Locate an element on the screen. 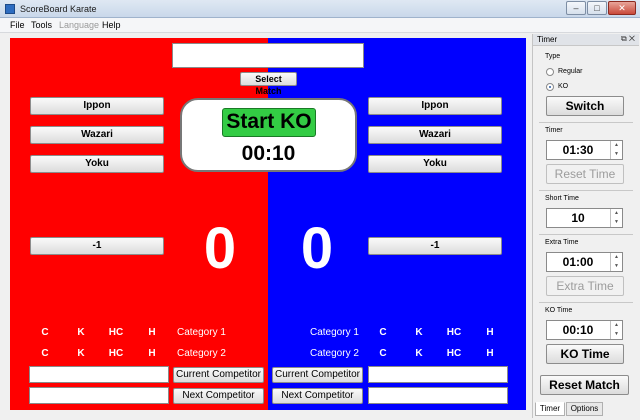 This screenshot has width=640, height=420. window-title: ScoreBoard Karate is located at coordinates (58, 9).